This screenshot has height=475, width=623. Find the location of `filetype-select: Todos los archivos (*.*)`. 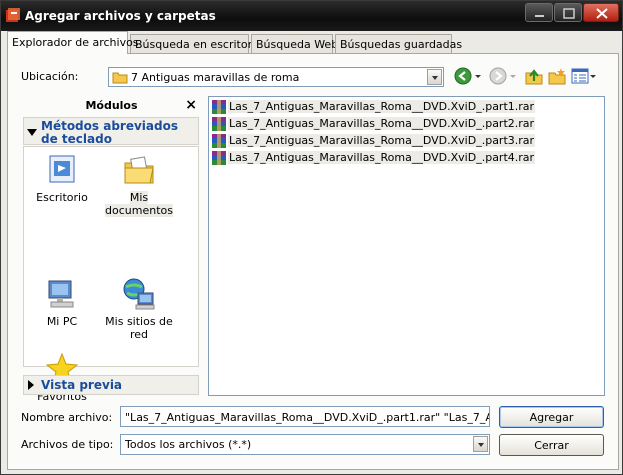

filetype-select: Todos los archivos (*.*) is located at coordinates (305, 444).